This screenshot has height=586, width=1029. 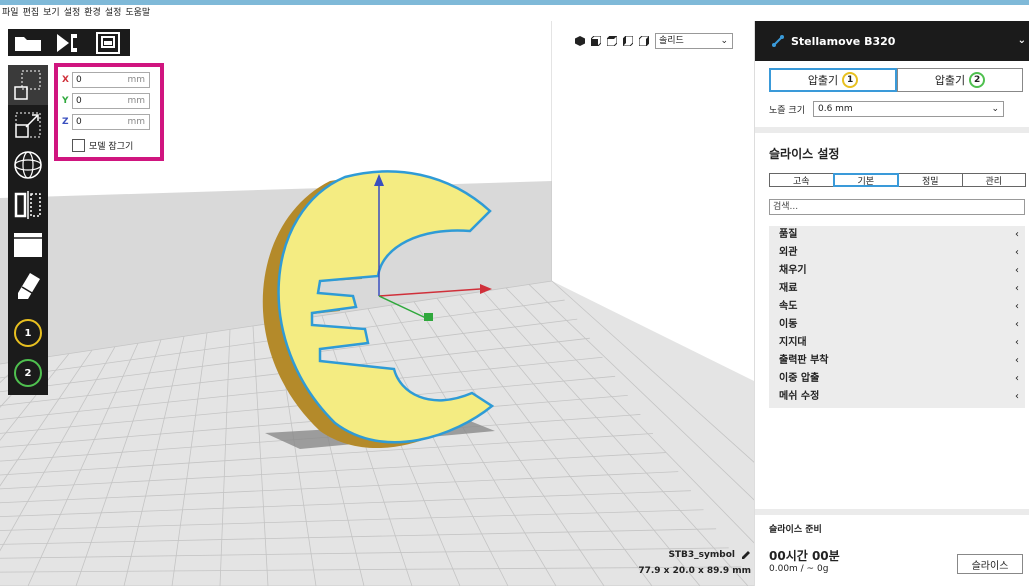 What do you see at coordinates (65, 122) in the screenshot?
I see `z-axis-label: Z` at bounding box center [65, 122].